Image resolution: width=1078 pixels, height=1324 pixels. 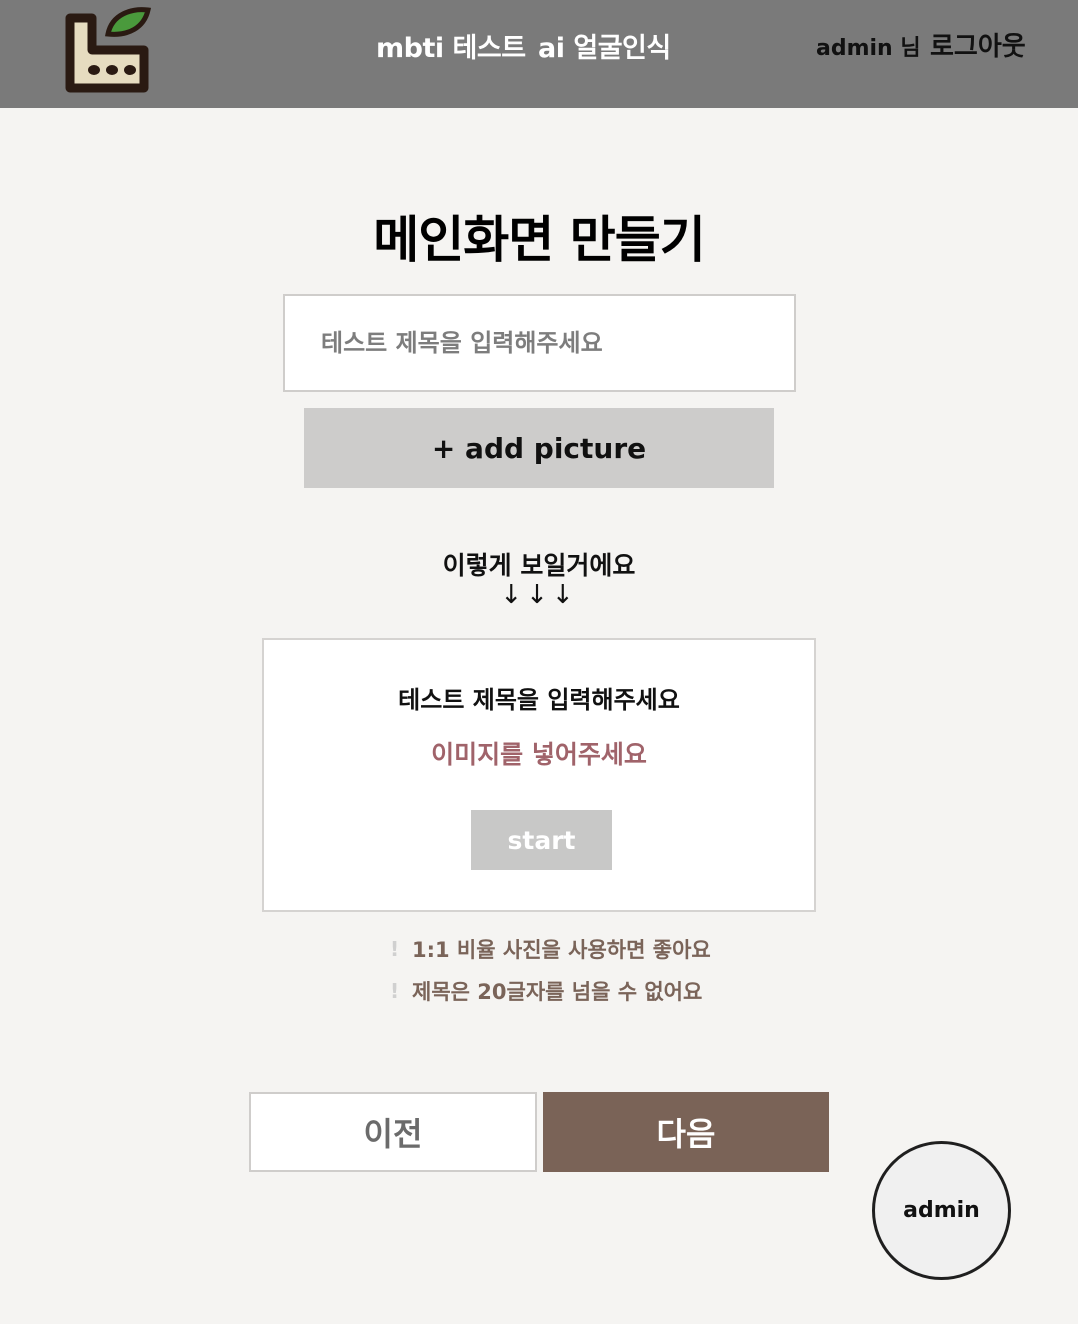 I want to click on next-button: 다음, so click(x=686, y=1132).